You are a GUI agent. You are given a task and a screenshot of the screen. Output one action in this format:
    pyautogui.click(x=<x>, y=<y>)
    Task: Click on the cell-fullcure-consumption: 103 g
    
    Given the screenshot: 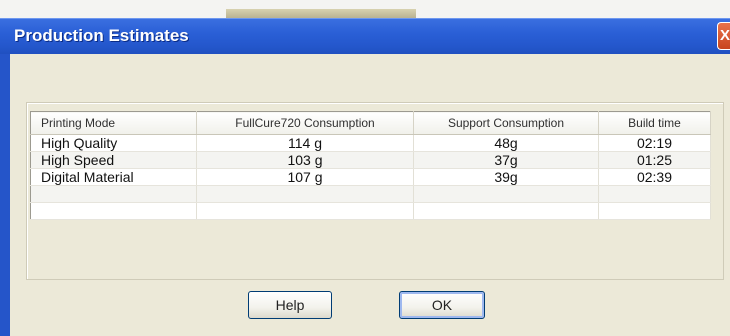 What is the action you would take?
    pyautogui.click(x=305, y=160)
    